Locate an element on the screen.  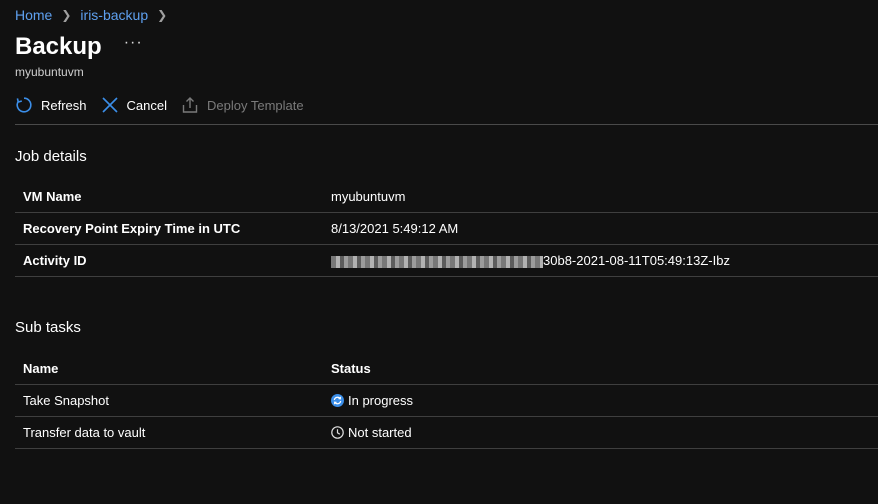
command-bar: Refresh Cancel Deploy Template is located at coordinates (166, 105).